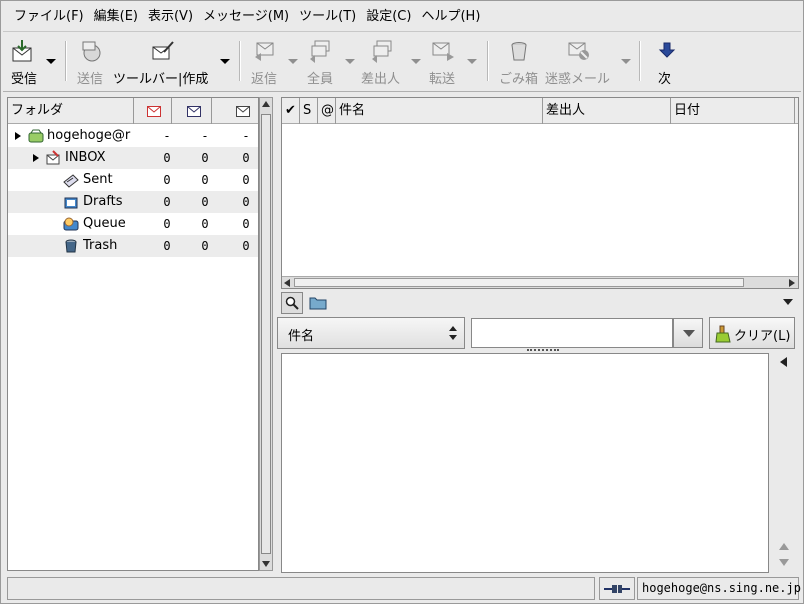 Image resolution: width=804 pixels, height=604 pixels. Describe the element at coordinates (371, 333) in the screenshot. I see `search-field-select: 件名` at that location.